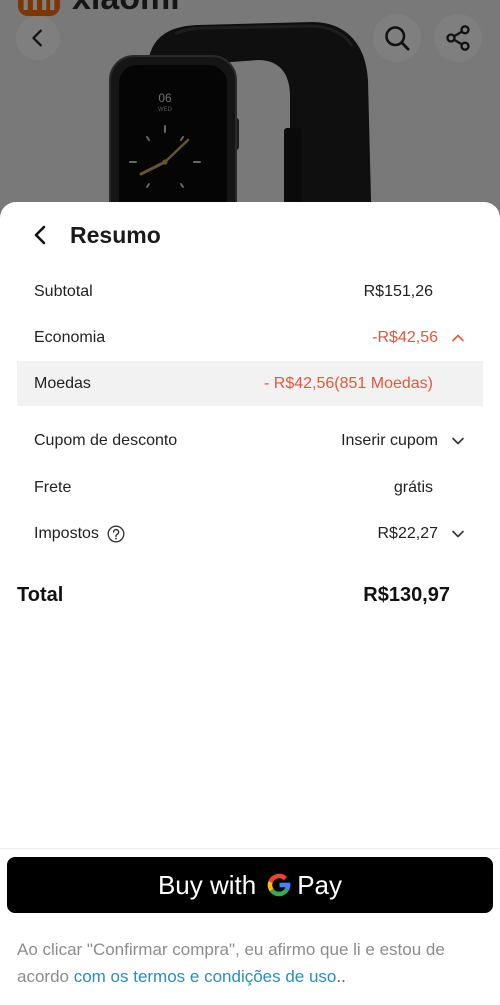  I want to click on taxes-label: Impostos, so click(66, 533).